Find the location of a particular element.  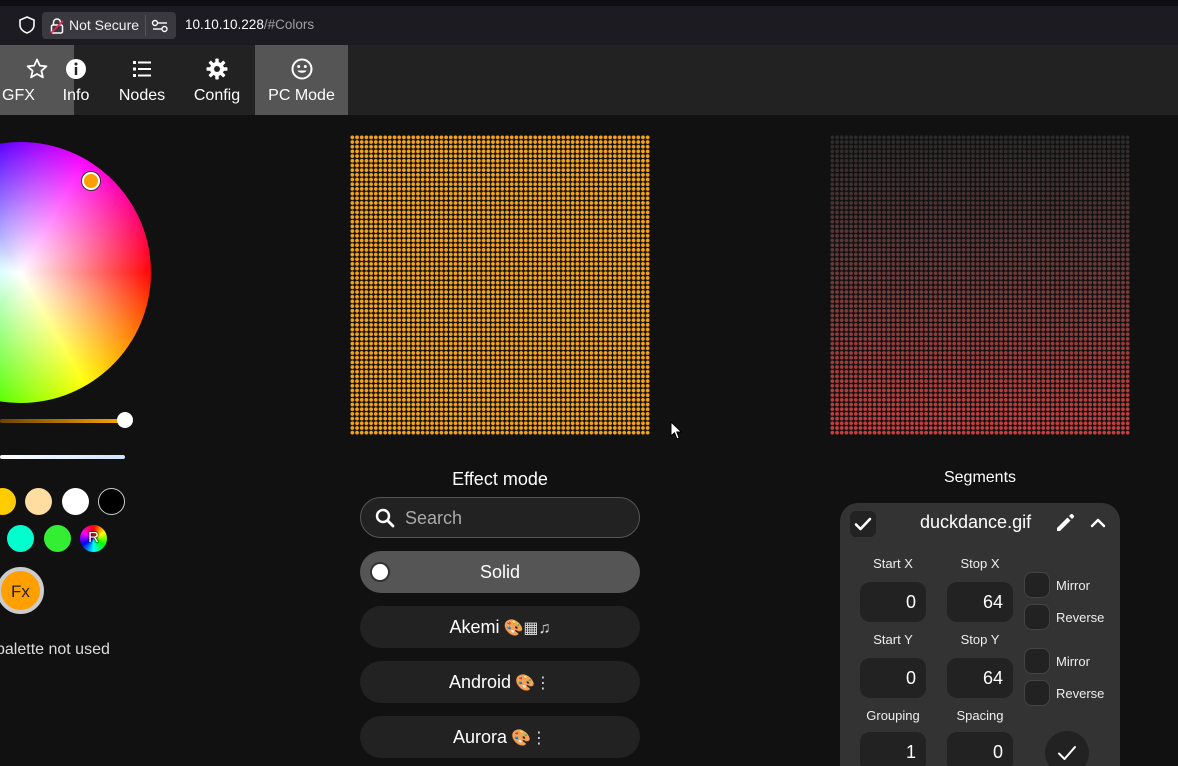

mouse-cursor-icon is located at coordinates (676, 430).